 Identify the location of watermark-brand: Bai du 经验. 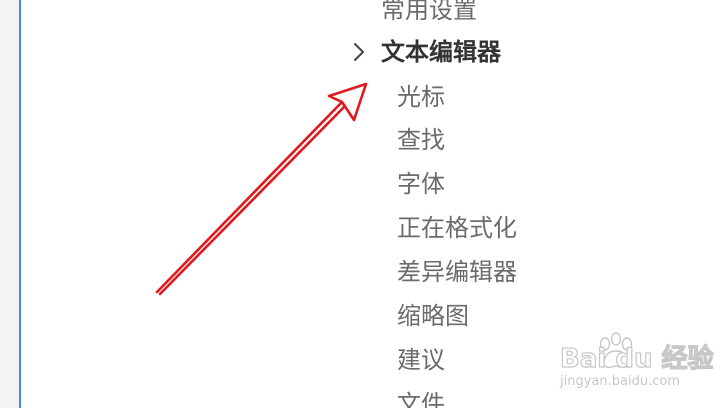
(636, 358).